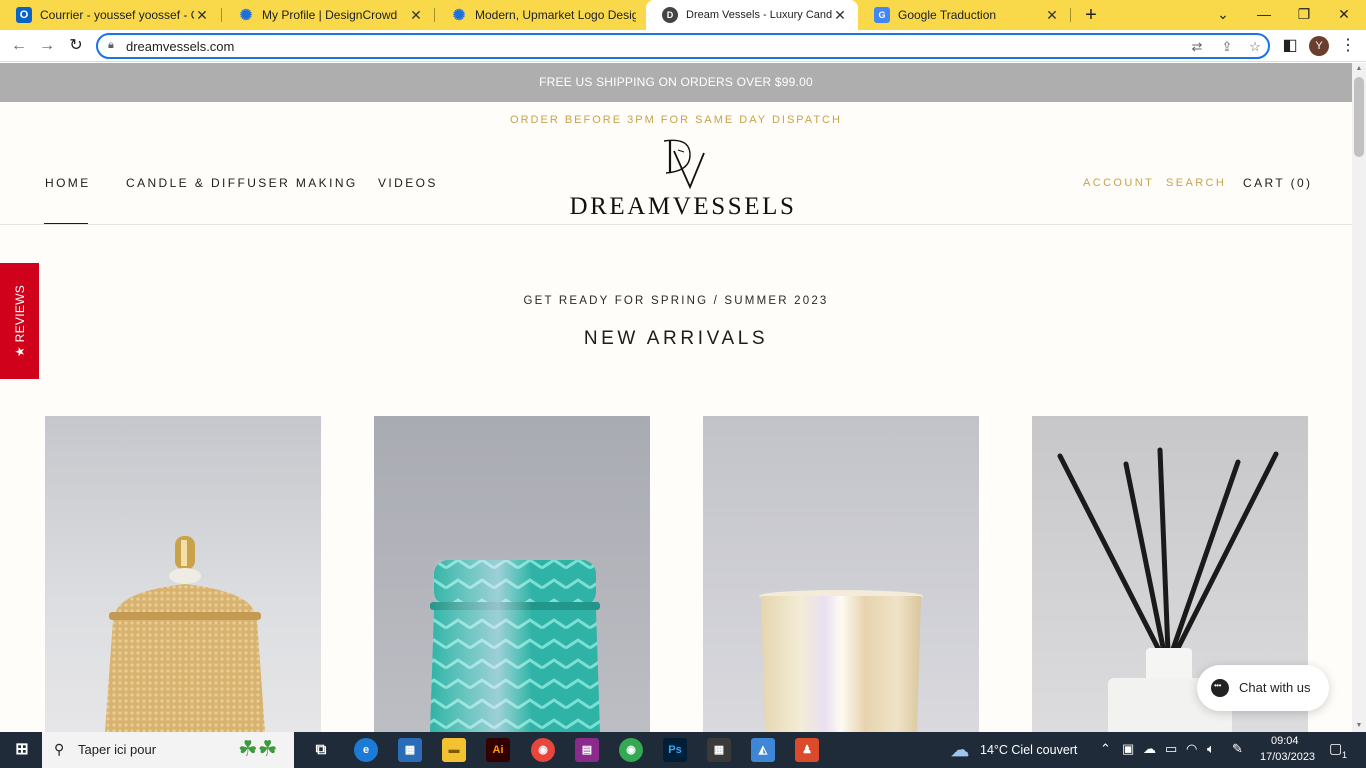  I want to click on clock-date: 17/03/2023, so click(1287, 757).